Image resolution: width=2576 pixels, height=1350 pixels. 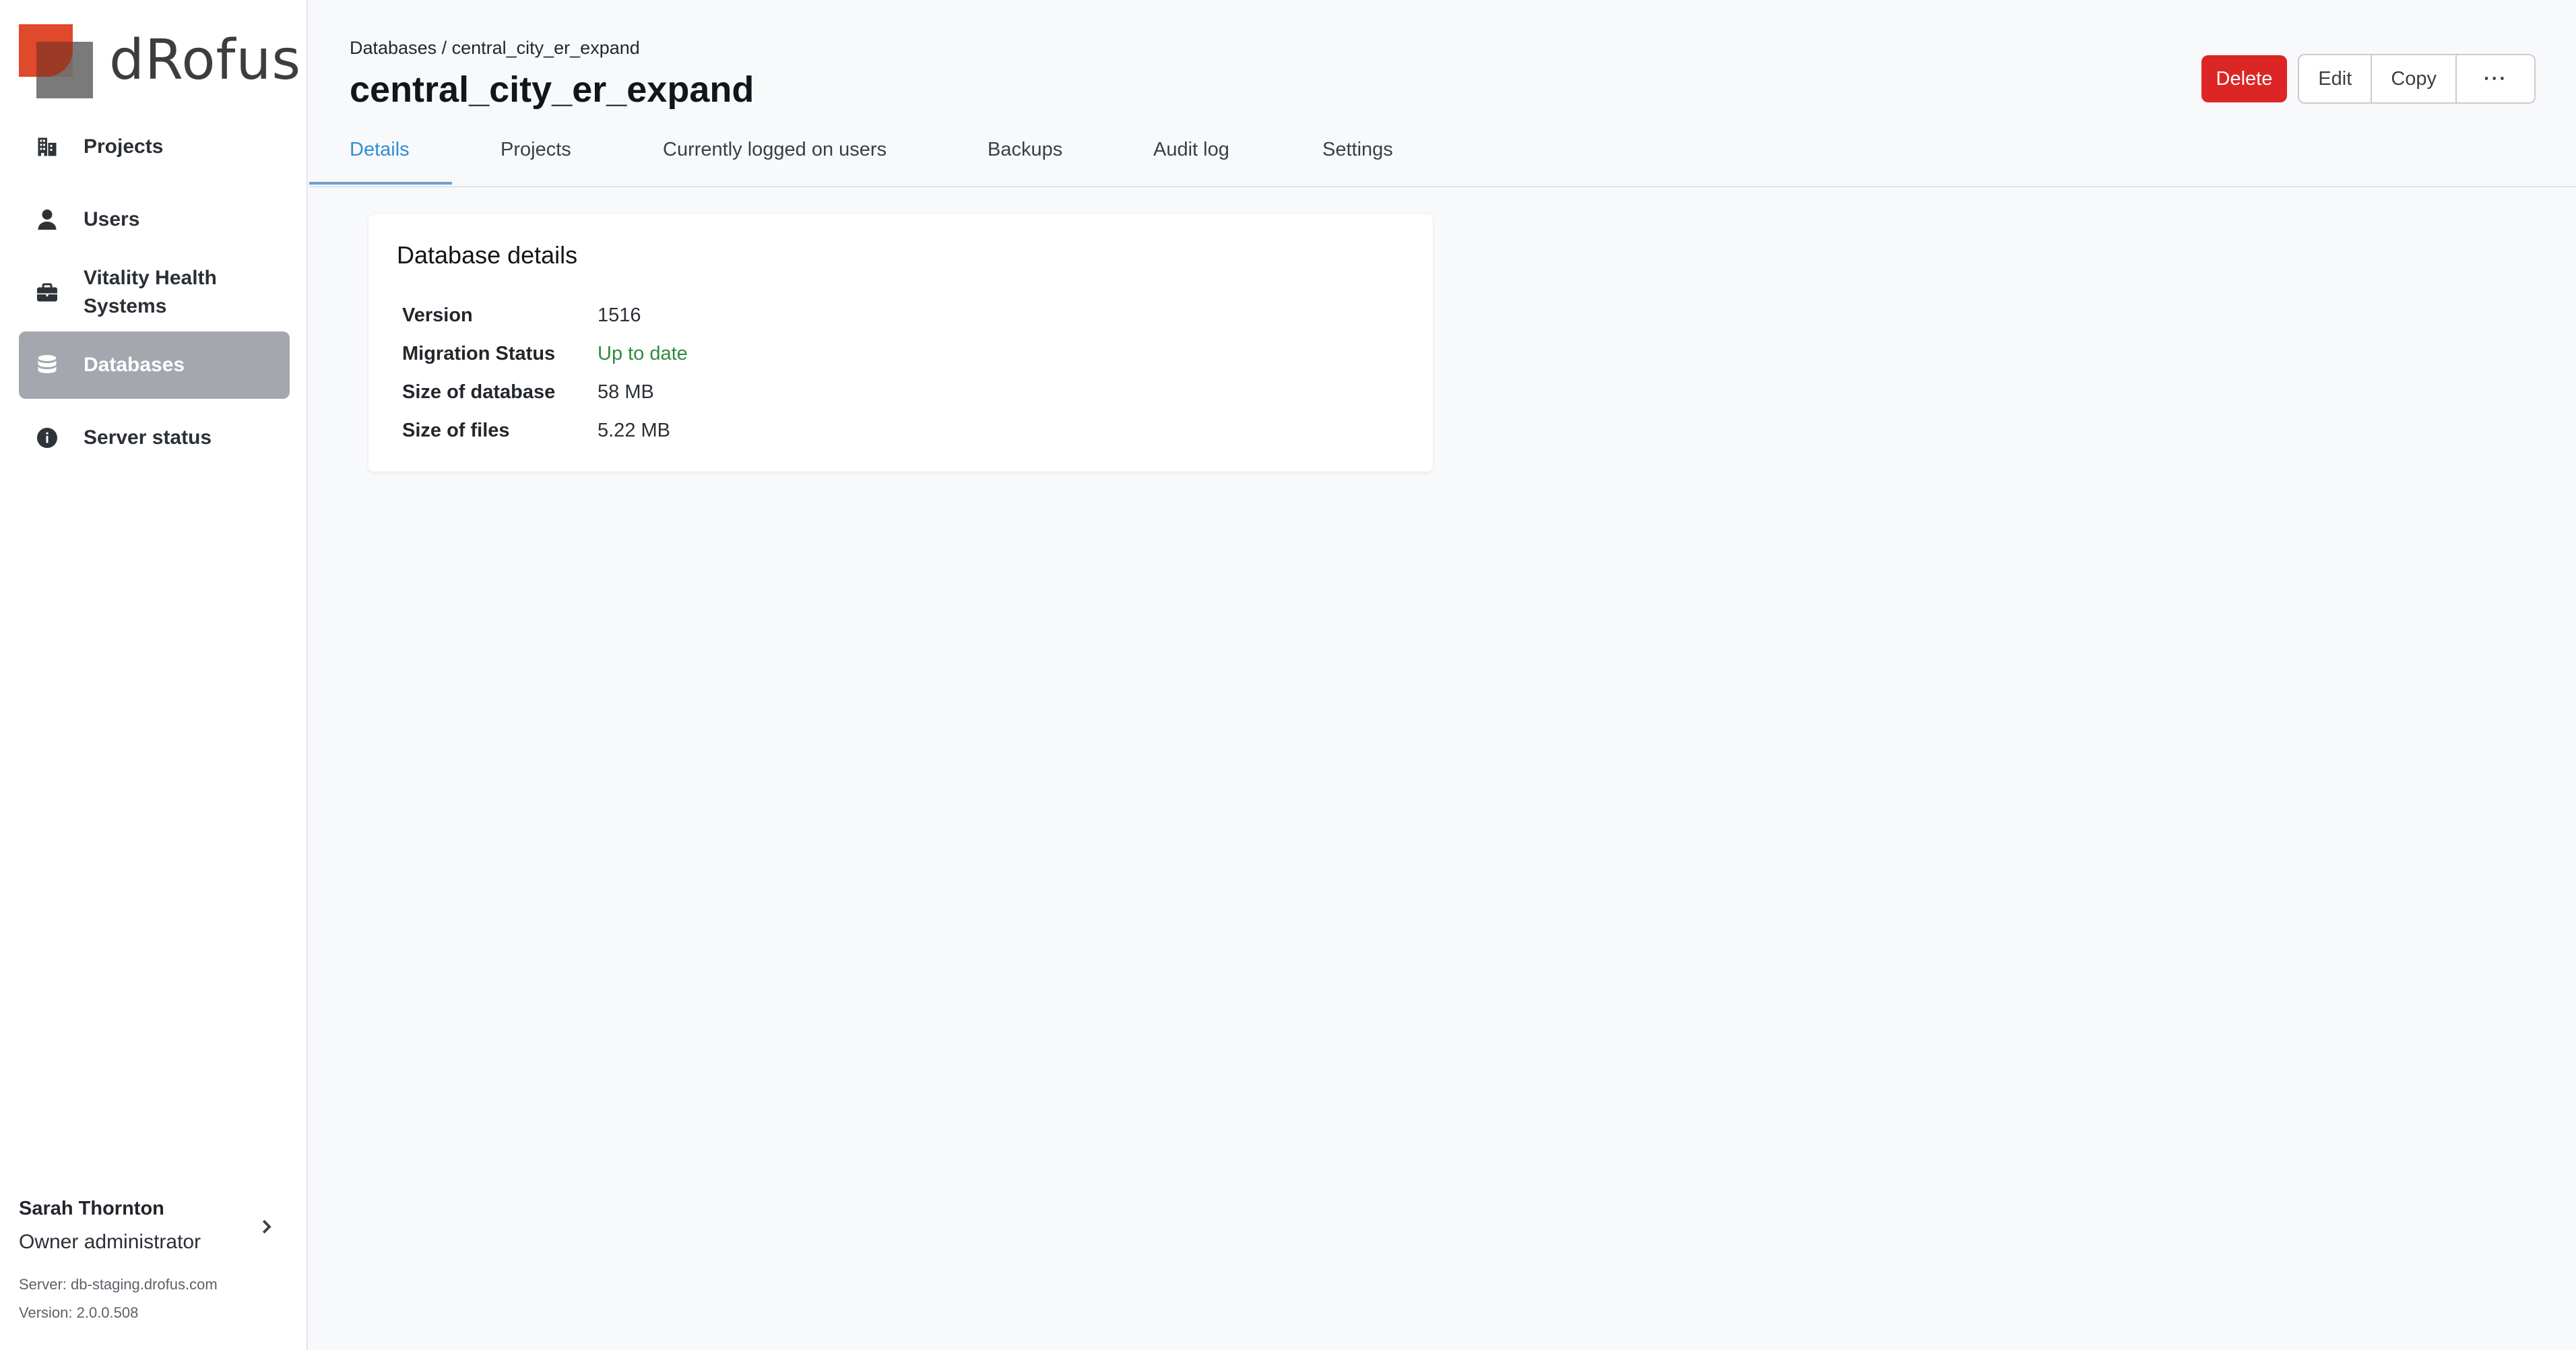 I want to click on sidebar-item-label: Users, so click(x=112, y=219).